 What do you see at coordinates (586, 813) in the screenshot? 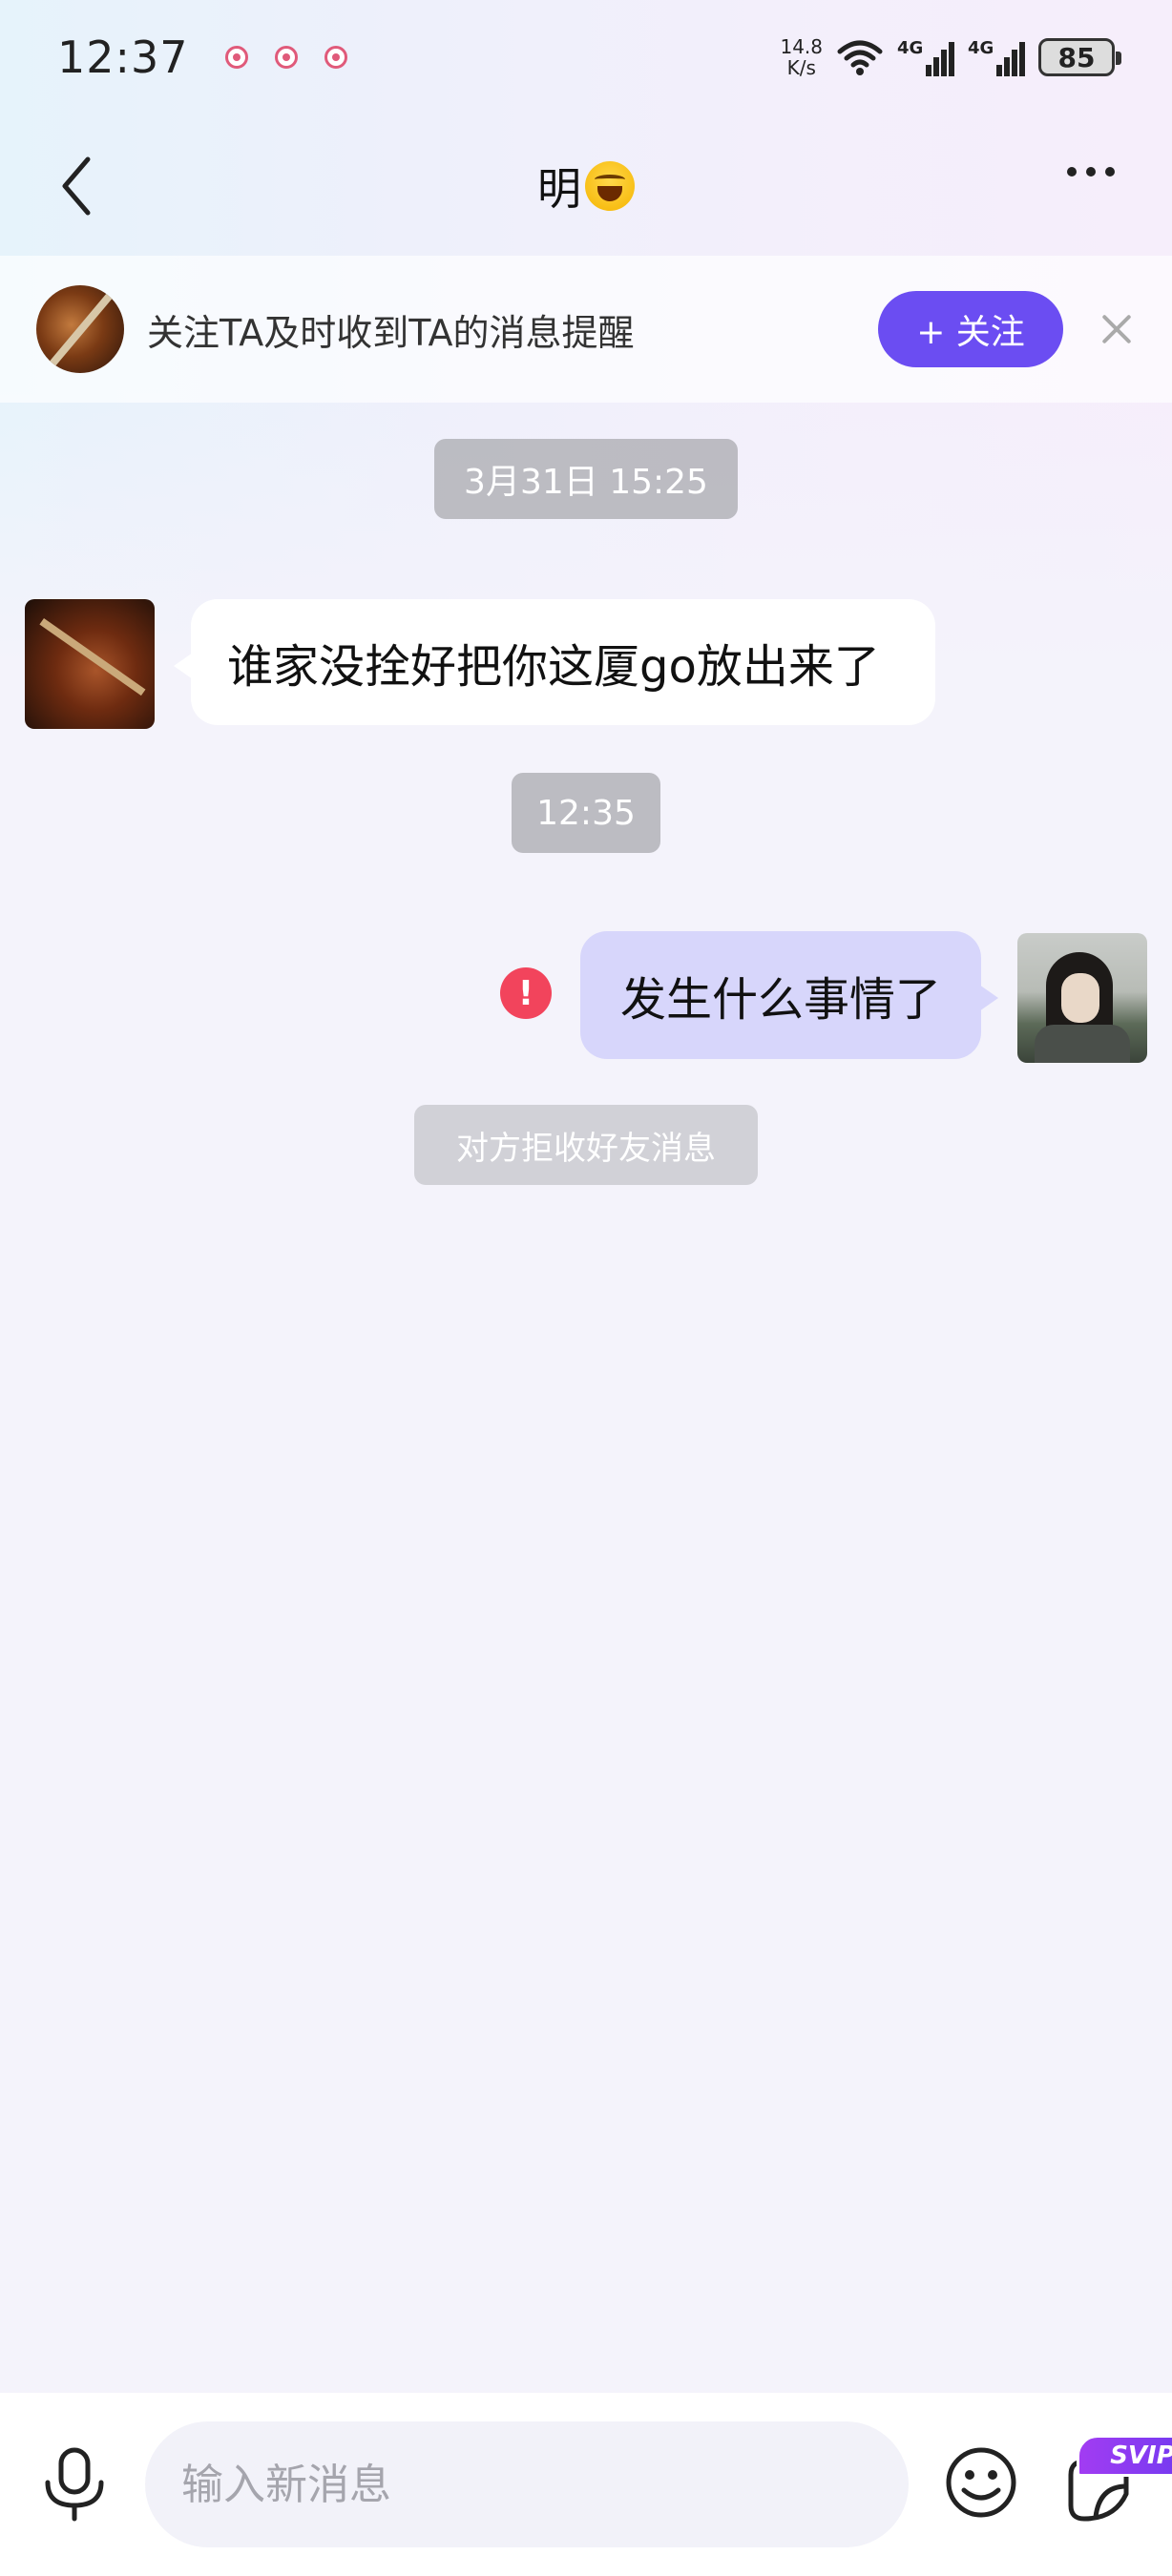
I see `timestamp-chip: 12:35` at bounding box center [586, 813].